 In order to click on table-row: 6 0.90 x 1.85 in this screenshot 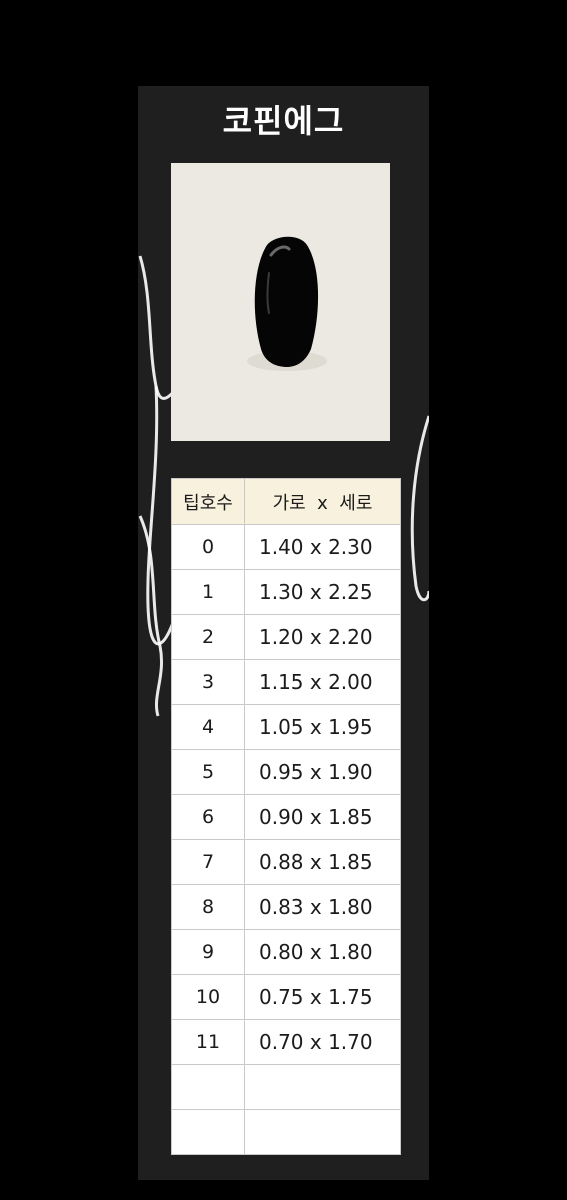, I will do `click(286, 817)`.